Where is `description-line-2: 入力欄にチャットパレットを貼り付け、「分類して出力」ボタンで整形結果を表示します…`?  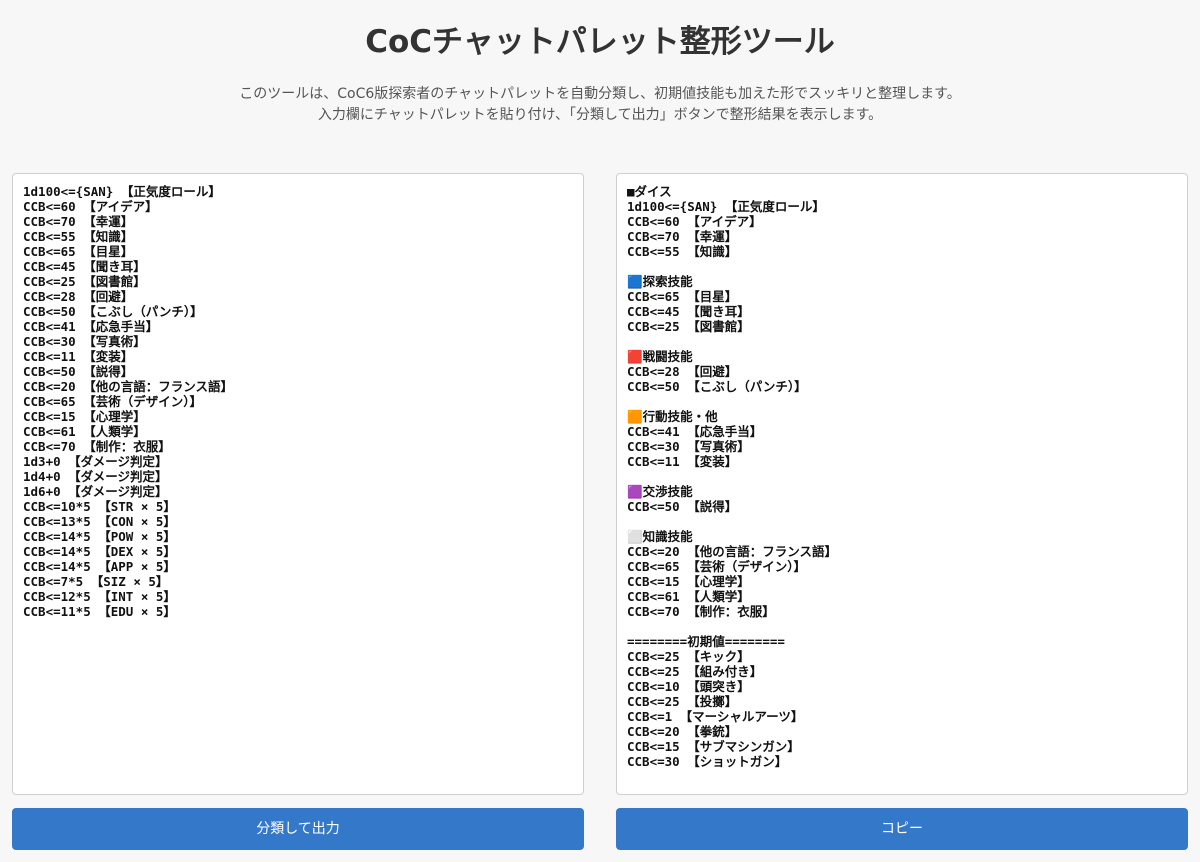
description-line-2: 入力欄にチャットパレットを貼り付け、「分類して出力」ボタンで整形結果を表示します… is located at coordinates (600, 115).